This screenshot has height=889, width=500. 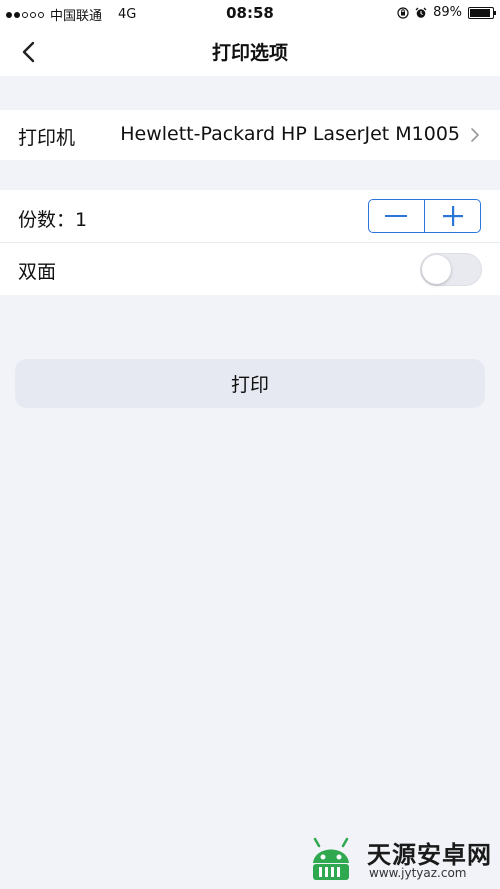 I want to click on watermark: 天源安卓网 www.jytyaz.com, so click(x=400, y=859).